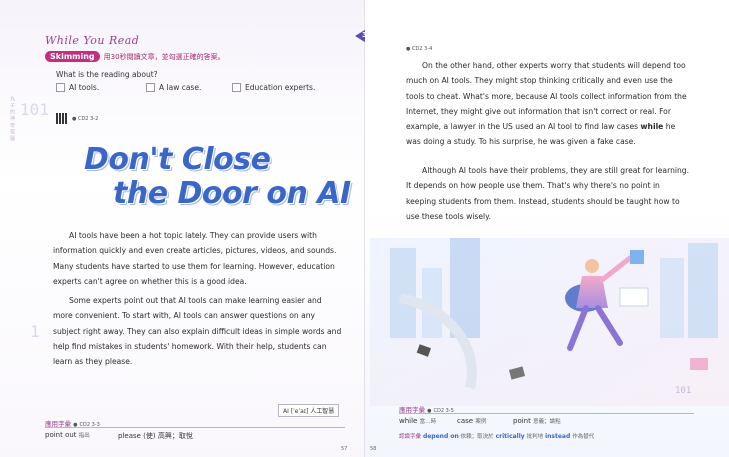 Image resolution: width=729 pixels, height=457 pixels. I want to click on option-education-experts: Education experts., so click(273, 87).